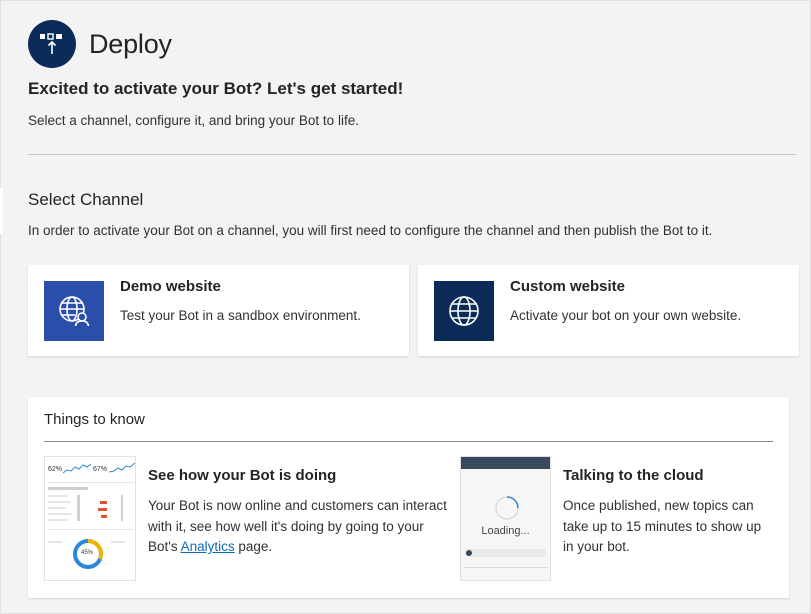  Describe the element at coordinates (507, 508) in the screenshot. I see `loading-spinner-icon` at that location.